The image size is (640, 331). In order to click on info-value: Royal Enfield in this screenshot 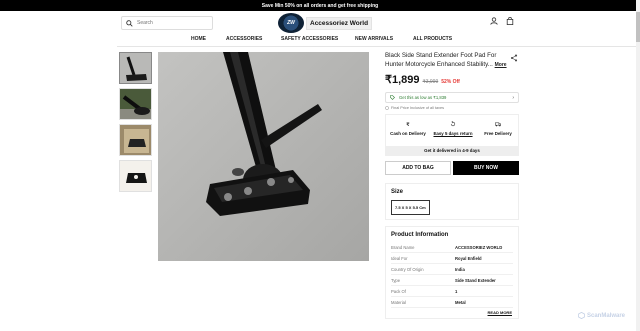, I will do `click(468, 258)`.